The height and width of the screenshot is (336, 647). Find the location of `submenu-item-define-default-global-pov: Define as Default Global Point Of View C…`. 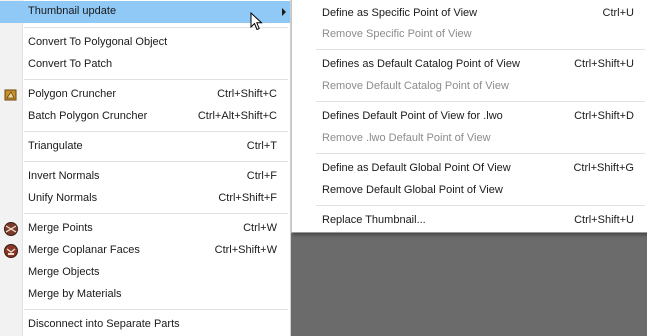

submenu-item-define-default-global-pov: Define as Default Global Point Of View C… is located at coordinates (469, 169).